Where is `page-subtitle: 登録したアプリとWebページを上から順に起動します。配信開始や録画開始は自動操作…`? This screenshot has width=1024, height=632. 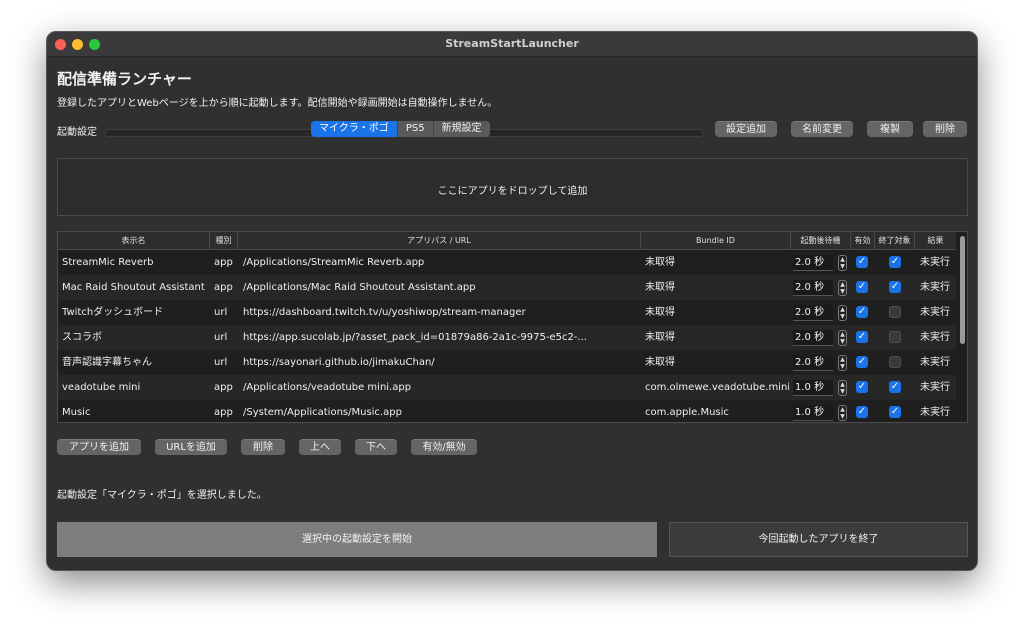 page-subtitle: 登録したアプリとWebページを上から順に起動します。配信開始や録画開始は自動操作… is located at coordinates (277, 103).